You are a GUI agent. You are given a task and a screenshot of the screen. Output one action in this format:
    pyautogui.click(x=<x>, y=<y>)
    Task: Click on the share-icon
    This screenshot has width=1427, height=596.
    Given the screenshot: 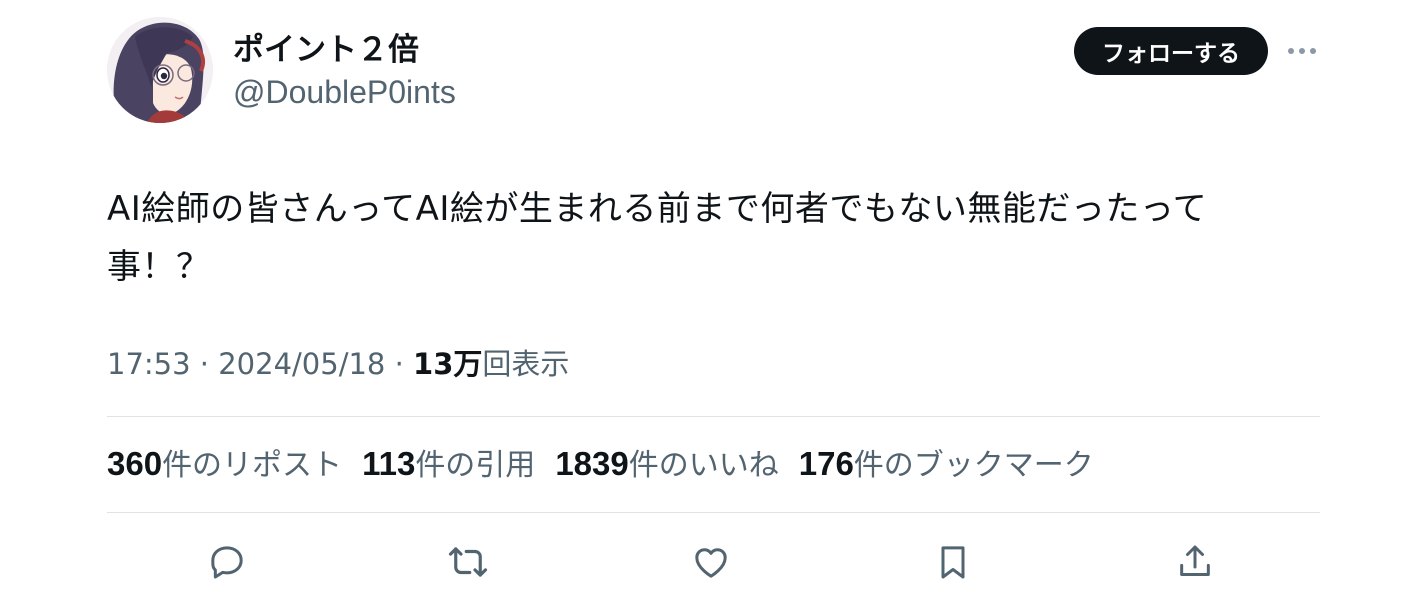 What is the action you would take?
    pyautogui.click(x=1195, y=560)
    